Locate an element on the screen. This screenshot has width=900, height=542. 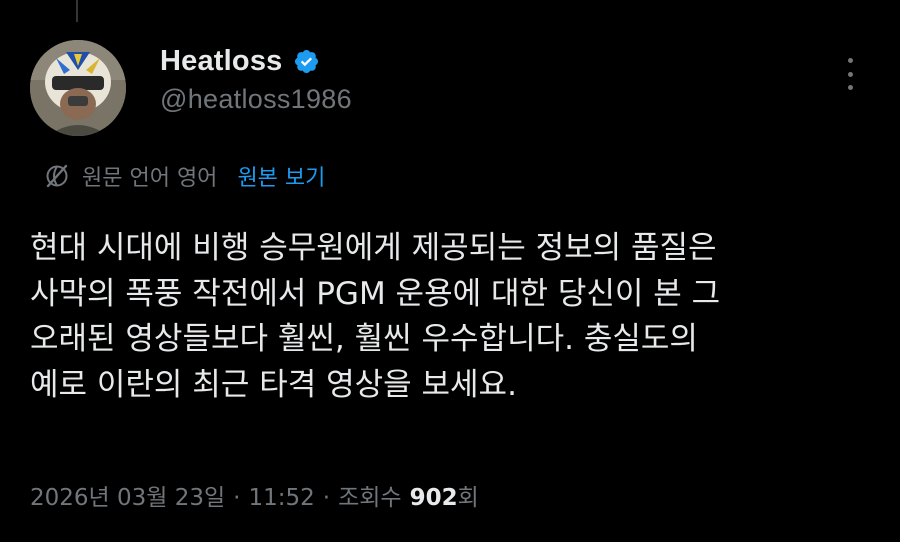
more-vertical-icon is located at coordinates (850, 74).